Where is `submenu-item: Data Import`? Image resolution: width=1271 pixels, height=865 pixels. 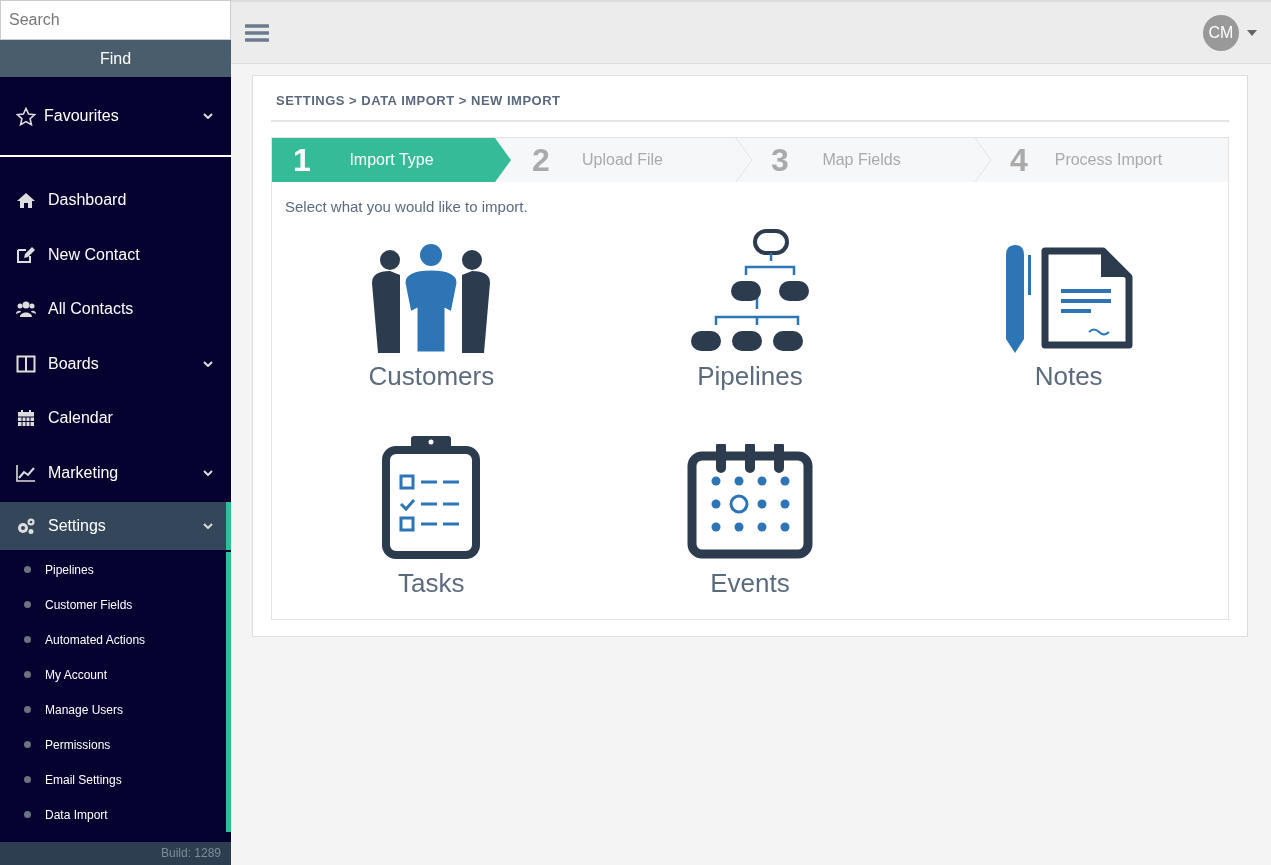
submenu-item: Data Import is located at coordinates (113, 814).